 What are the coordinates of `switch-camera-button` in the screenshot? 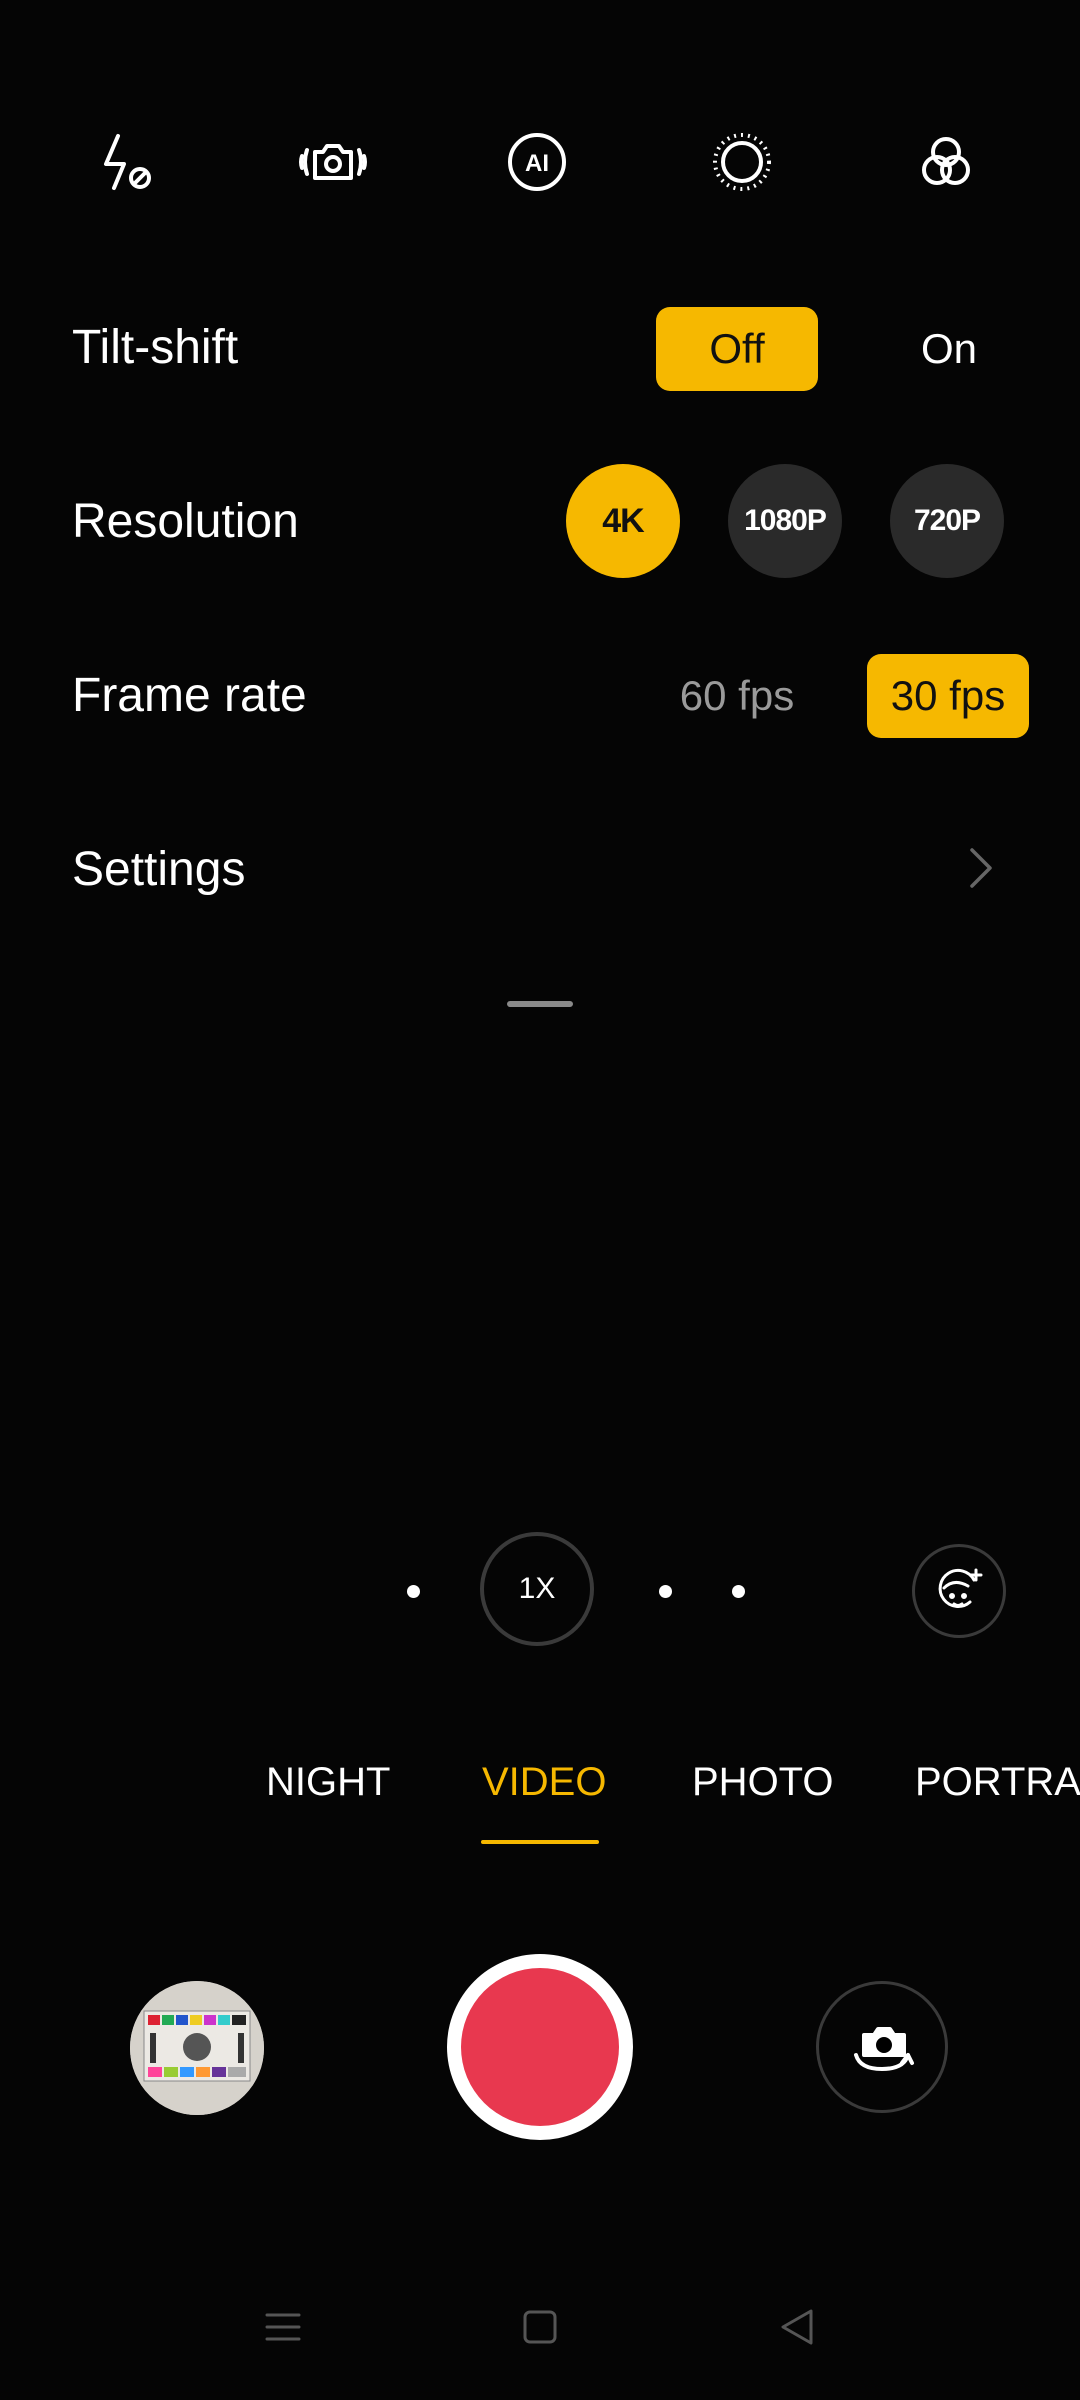 It's located at (882, 2047).